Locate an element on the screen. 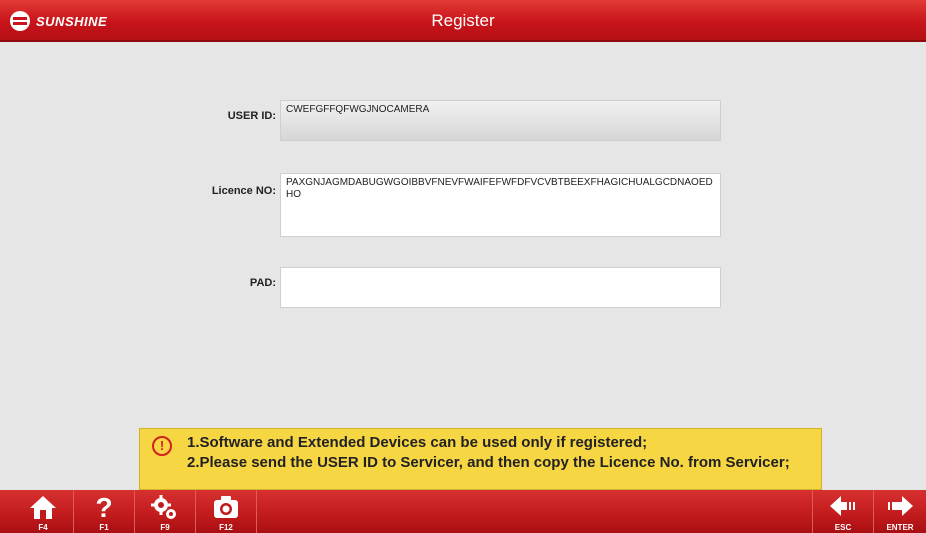 The width and height of the screenshot is (926, 533). pad-label: PAD: is located at coordinates (262, 283).